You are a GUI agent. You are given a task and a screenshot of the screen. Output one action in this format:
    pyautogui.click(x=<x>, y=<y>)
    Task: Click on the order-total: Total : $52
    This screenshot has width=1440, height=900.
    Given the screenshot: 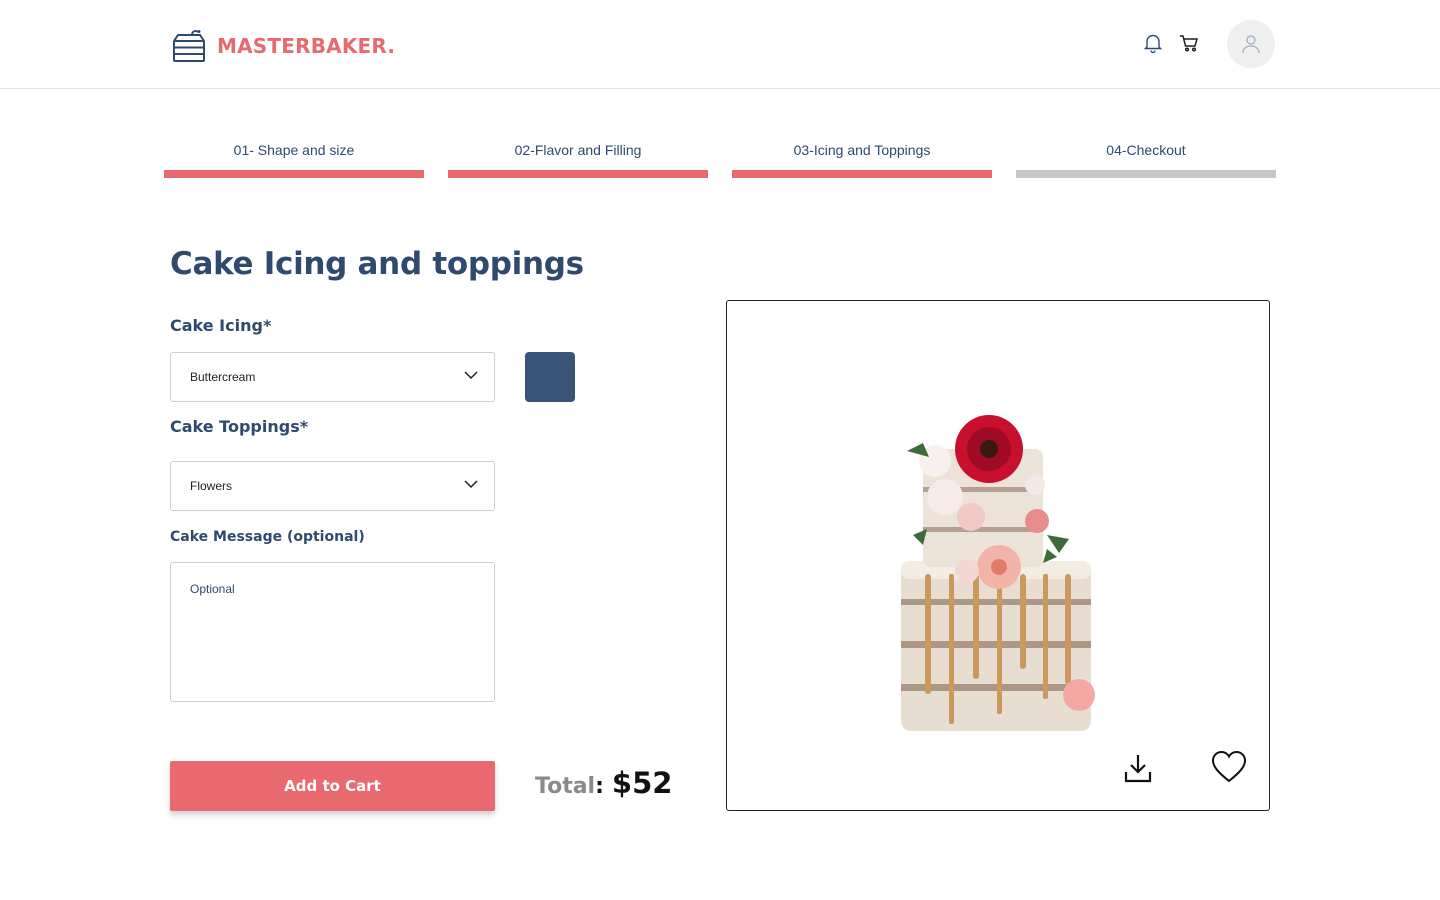 What is the action you would take?
    pyautogui.click(x=603, y=783)
    